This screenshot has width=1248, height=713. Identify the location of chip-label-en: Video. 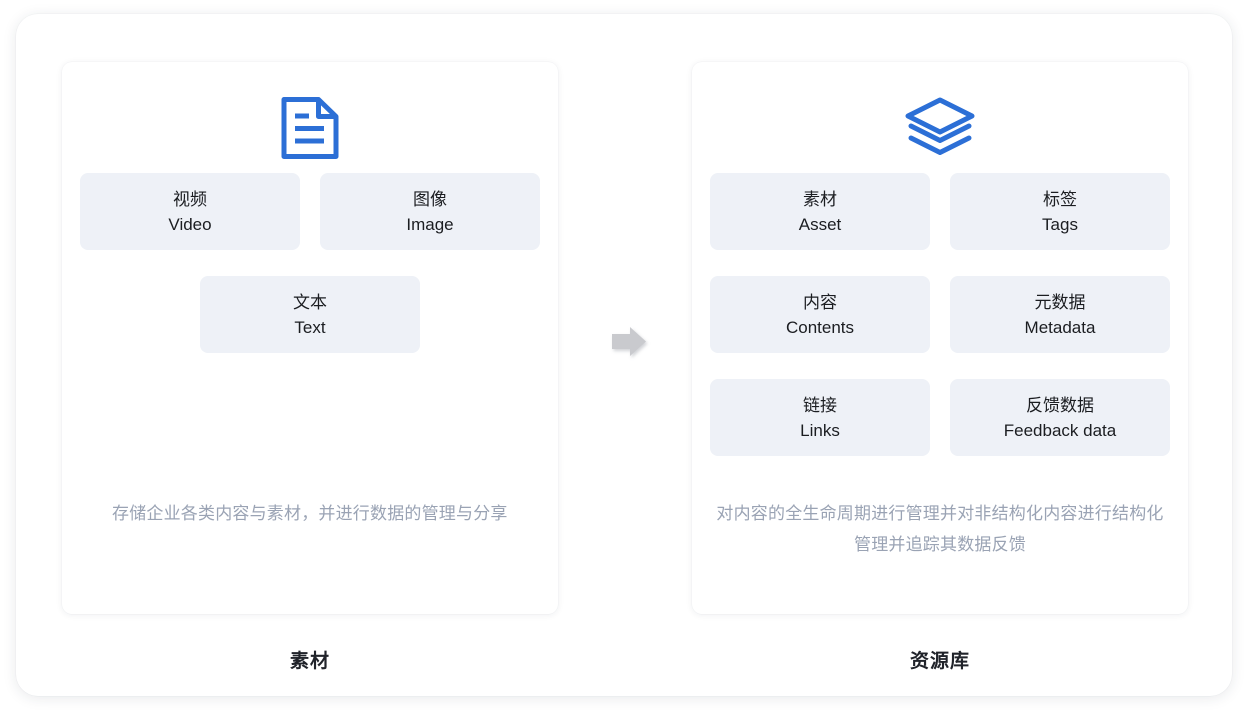
(190, 224).